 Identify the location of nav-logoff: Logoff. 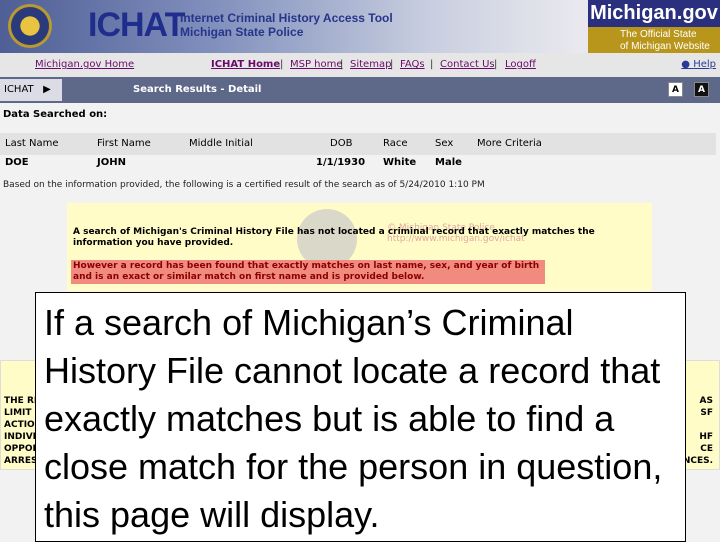
(520, 65).